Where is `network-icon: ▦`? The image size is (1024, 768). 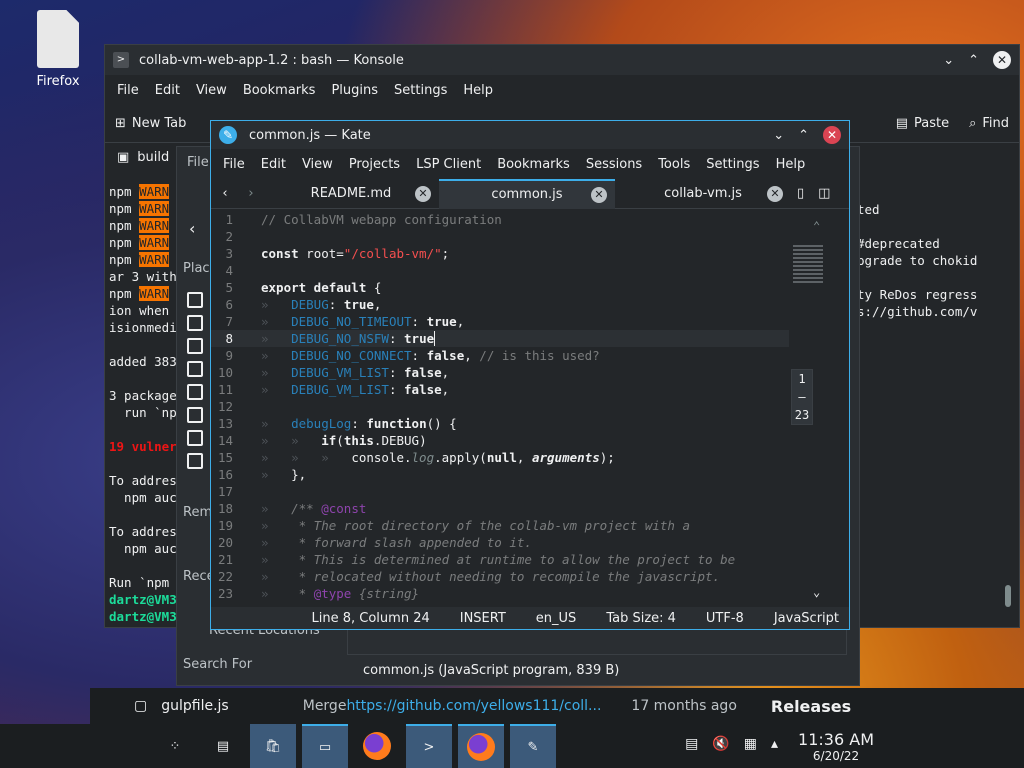
network-icon: ▦ is located at coordinates (750, 744).